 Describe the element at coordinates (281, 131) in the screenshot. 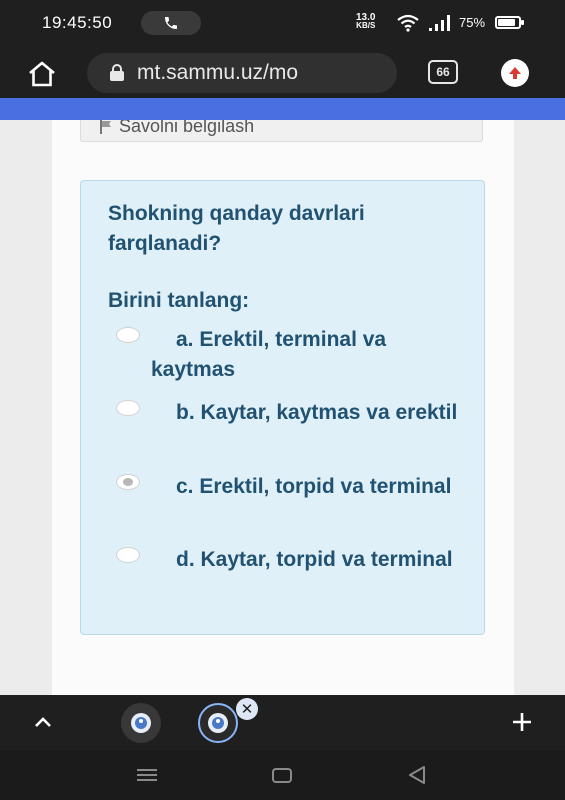

I see `flag-question-button: Savolni belgilash` at that location.